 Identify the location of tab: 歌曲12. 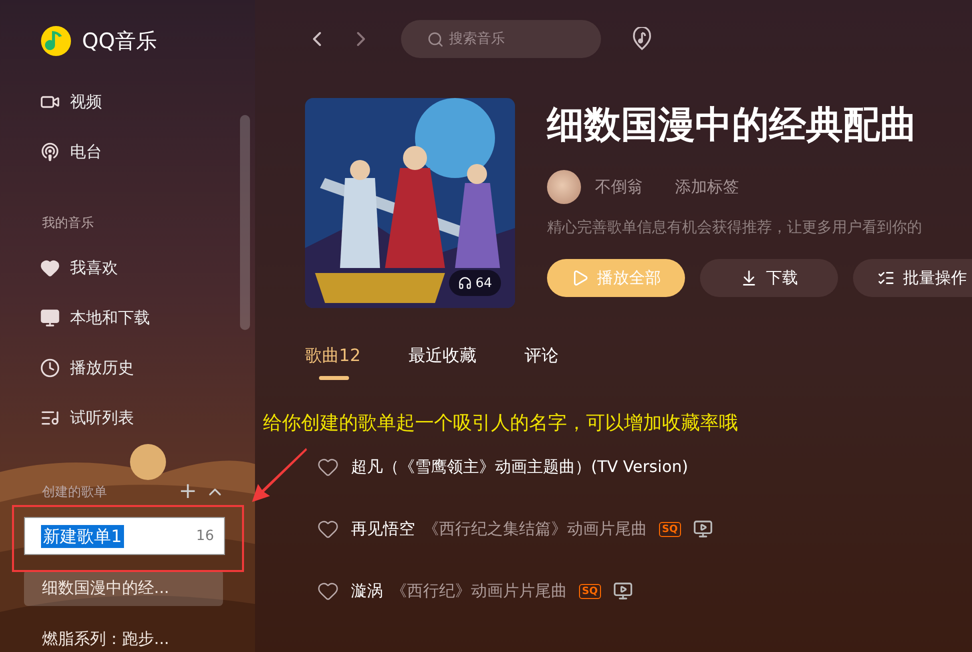
(333, 362).